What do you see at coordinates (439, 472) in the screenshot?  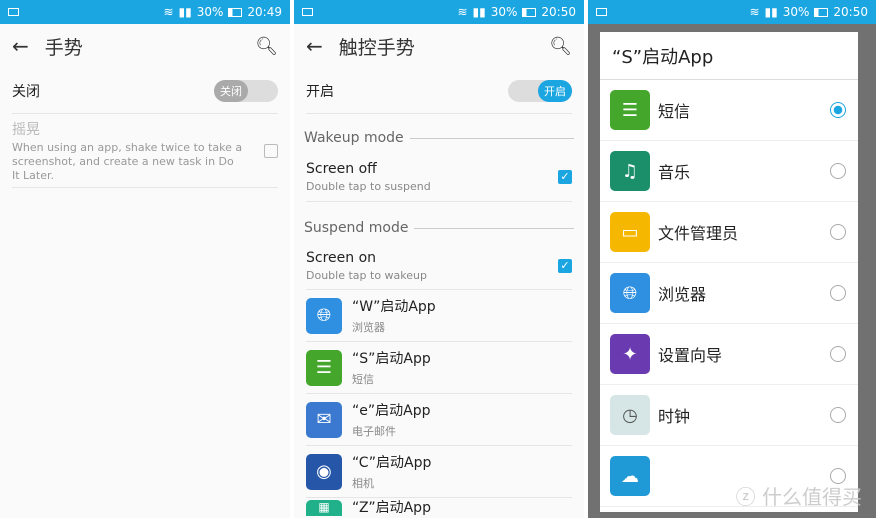 I see `gesture-row: ◉ “C”启动App 相机` at bounding box center [439, 472].